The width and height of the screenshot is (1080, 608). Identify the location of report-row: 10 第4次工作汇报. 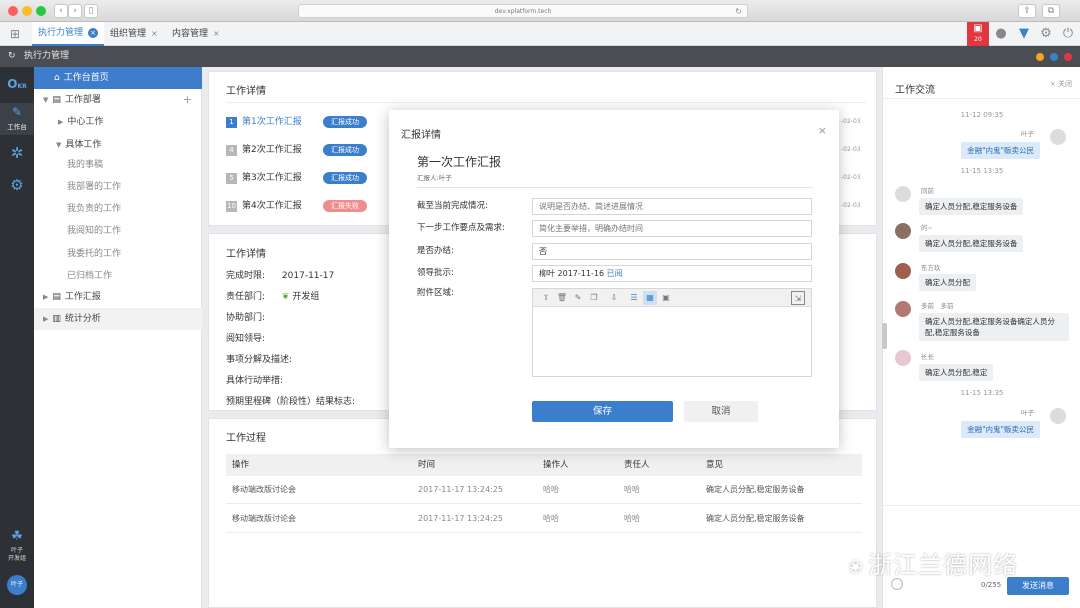
(264, 206).